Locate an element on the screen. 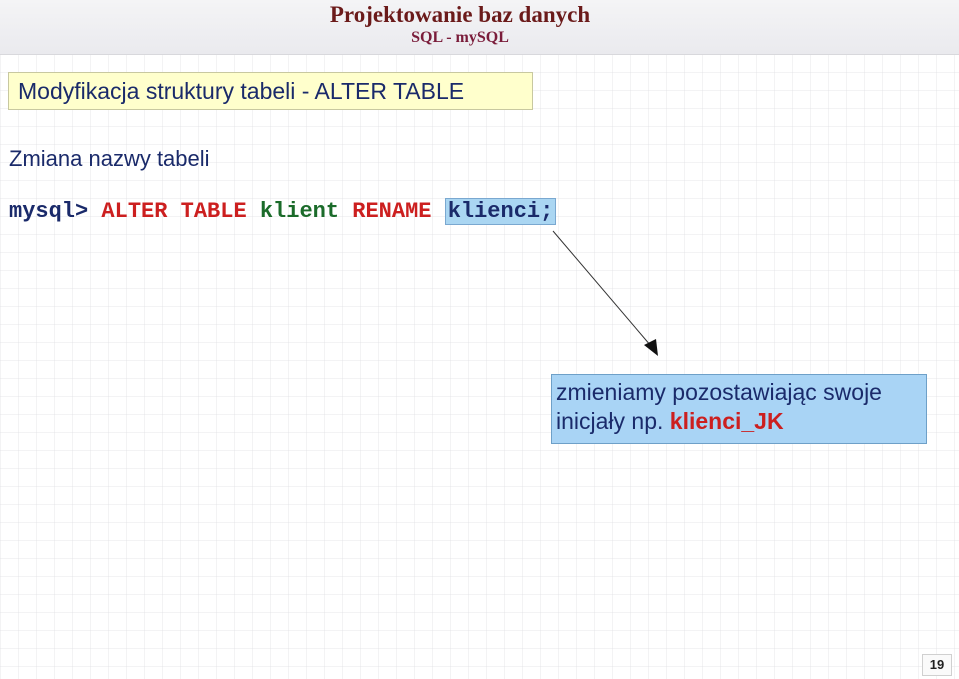  arrow-head-icon is located at coordinates (651, 347).